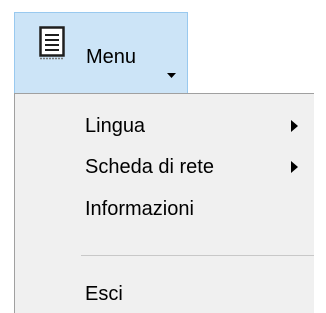 Image resolution: width=326 pixels, height=313 pixels. What do you see at coordinates (149, 167) in the screenshot?
I see `menu-item-label: Scheda di rete` at bounding box center [149, 167].